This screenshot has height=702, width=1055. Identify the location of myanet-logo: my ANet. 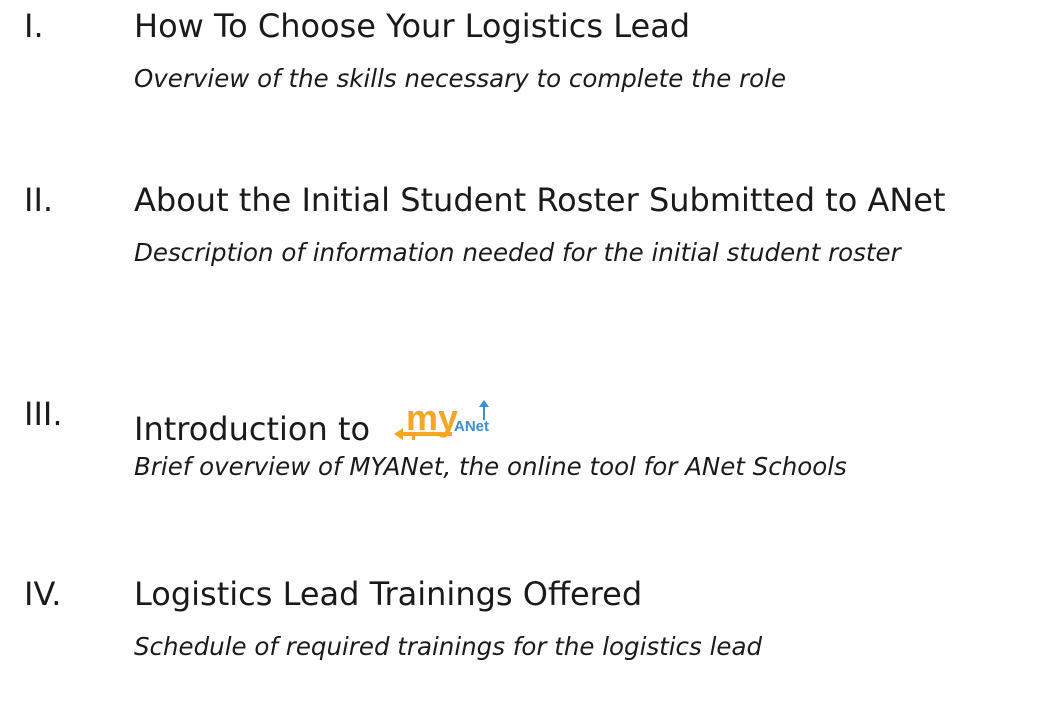
(444, 425).